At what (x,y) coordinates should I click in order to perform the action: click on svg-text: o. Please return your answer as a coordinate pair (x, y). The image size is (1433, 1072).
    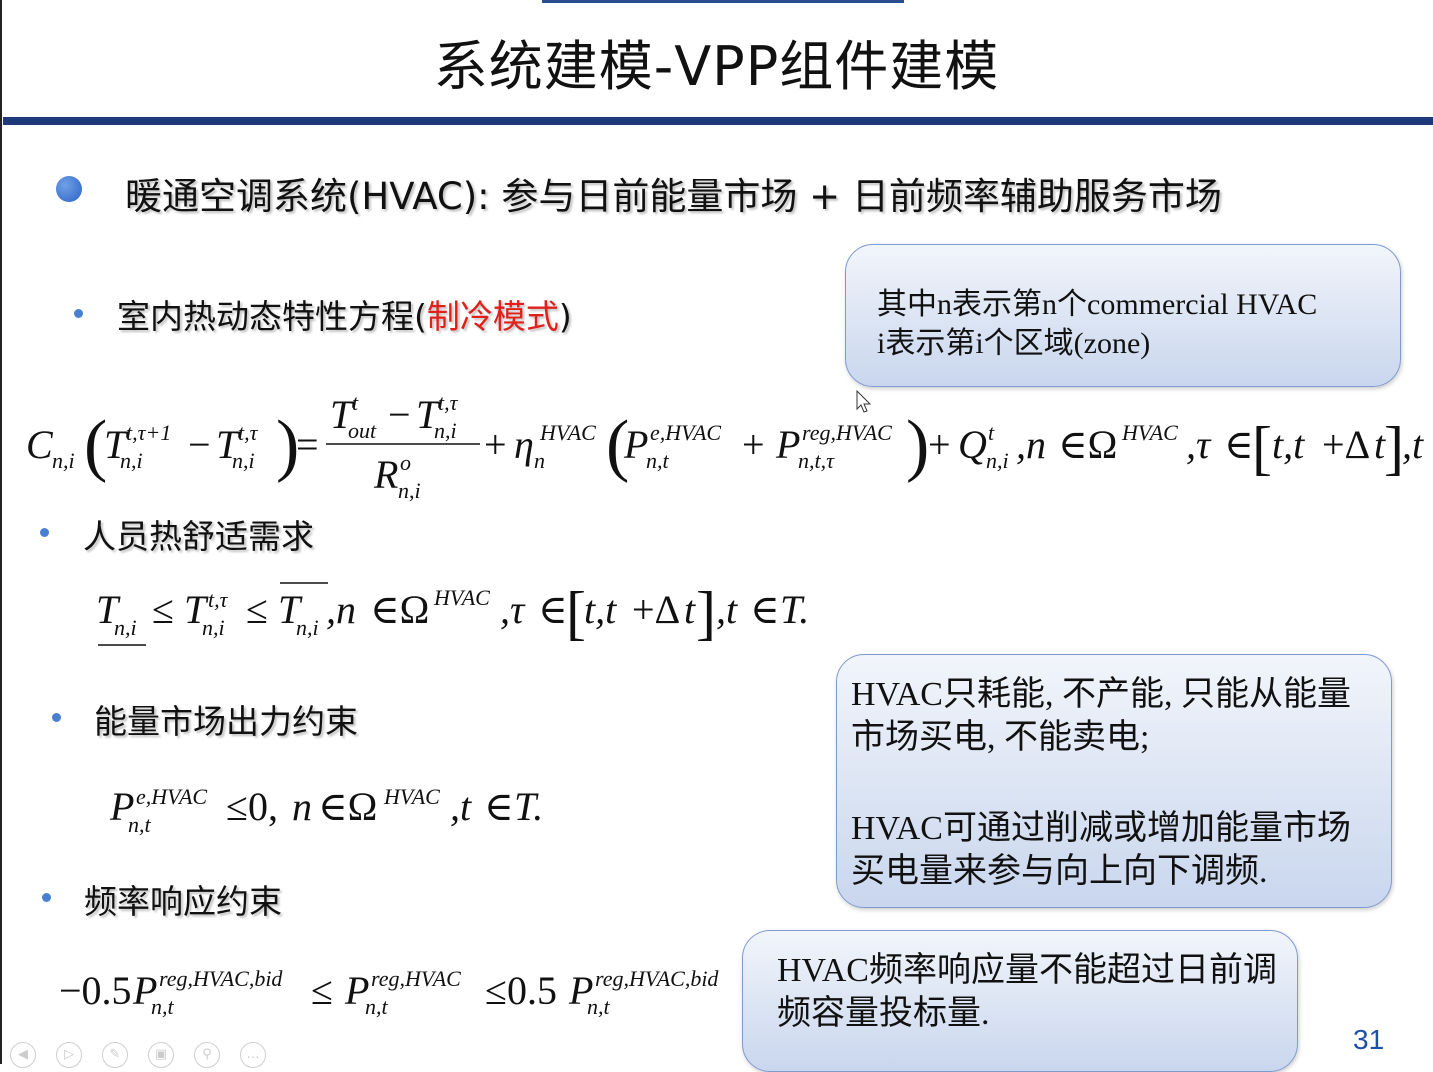
    Looking at the image, I should click on (405, 462).